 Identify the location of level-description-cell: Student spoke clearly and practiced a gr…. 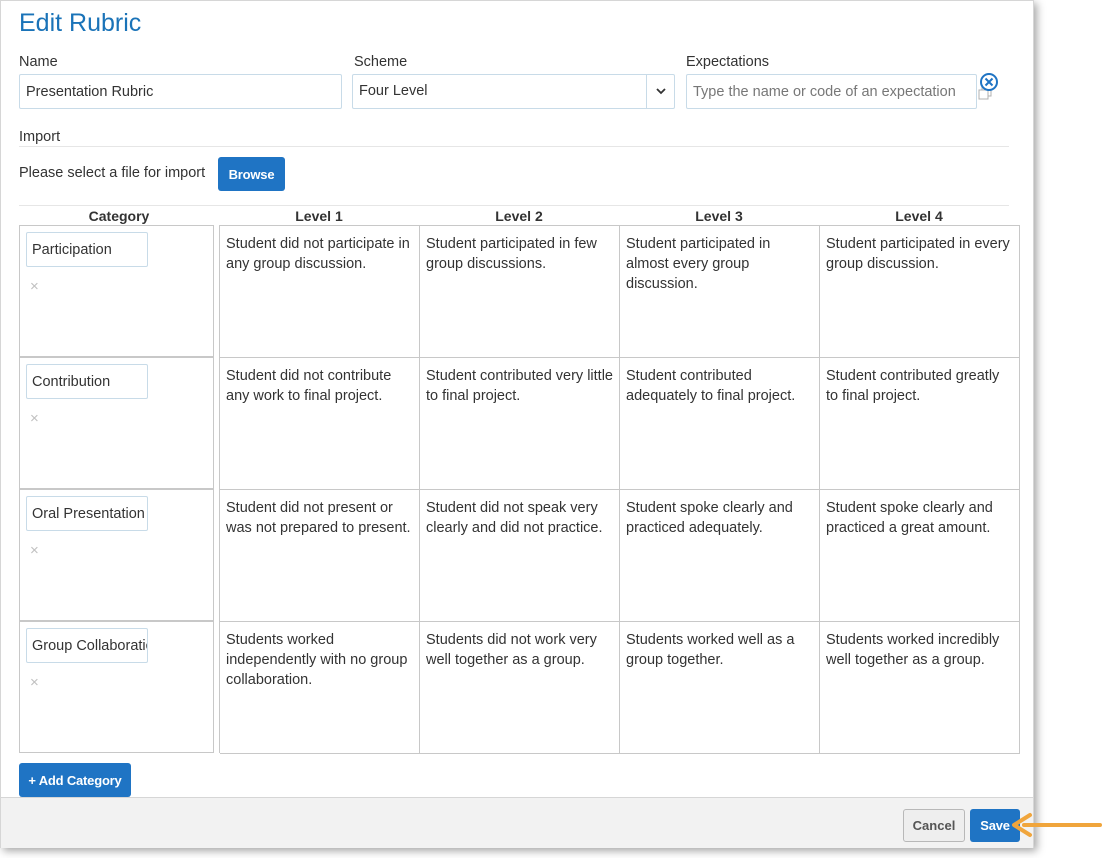
(920, 556).